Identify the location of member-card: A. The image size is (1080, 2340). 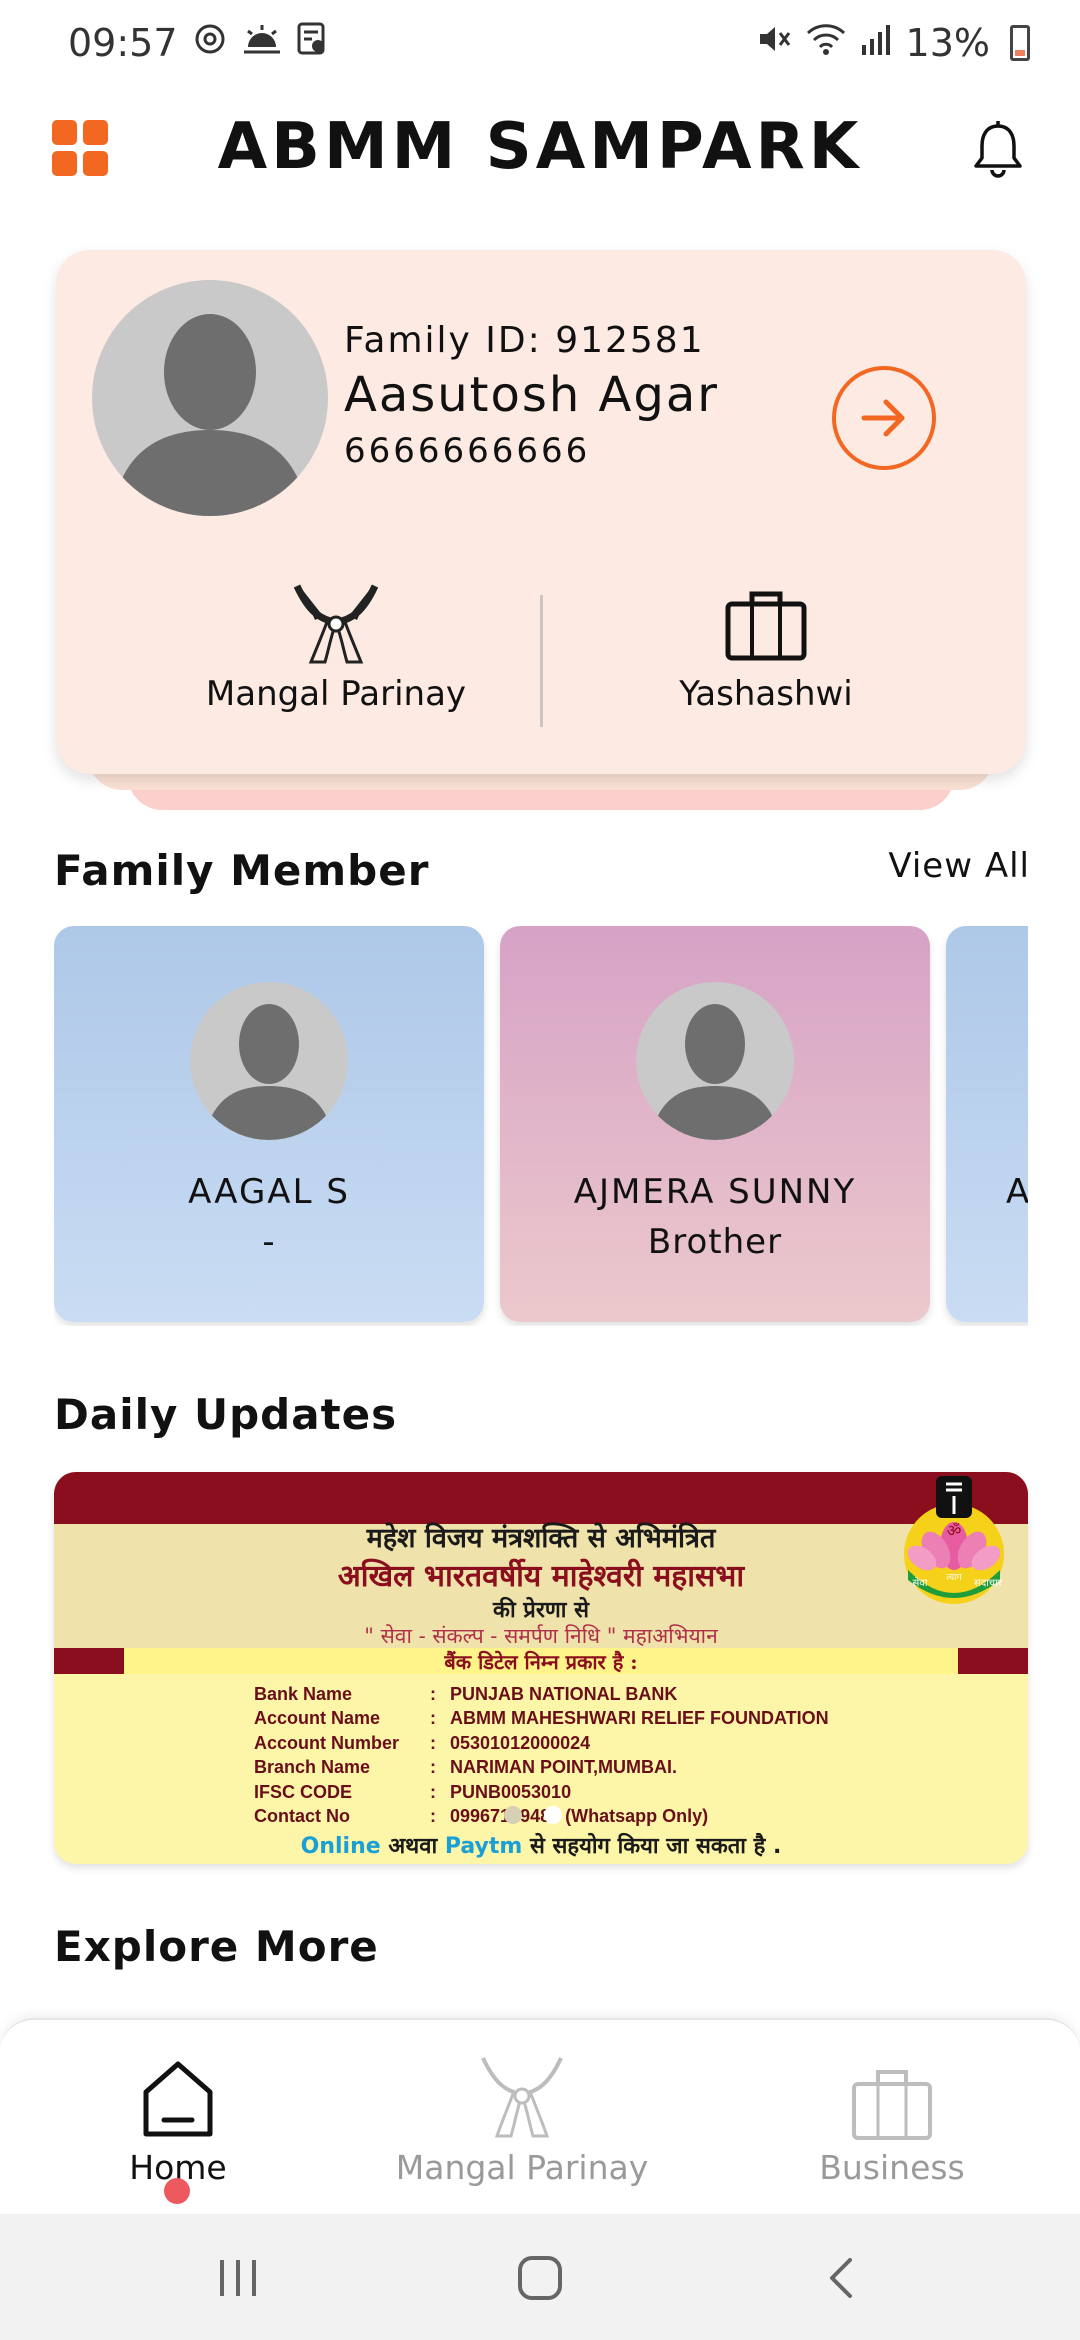
(987, 1124).